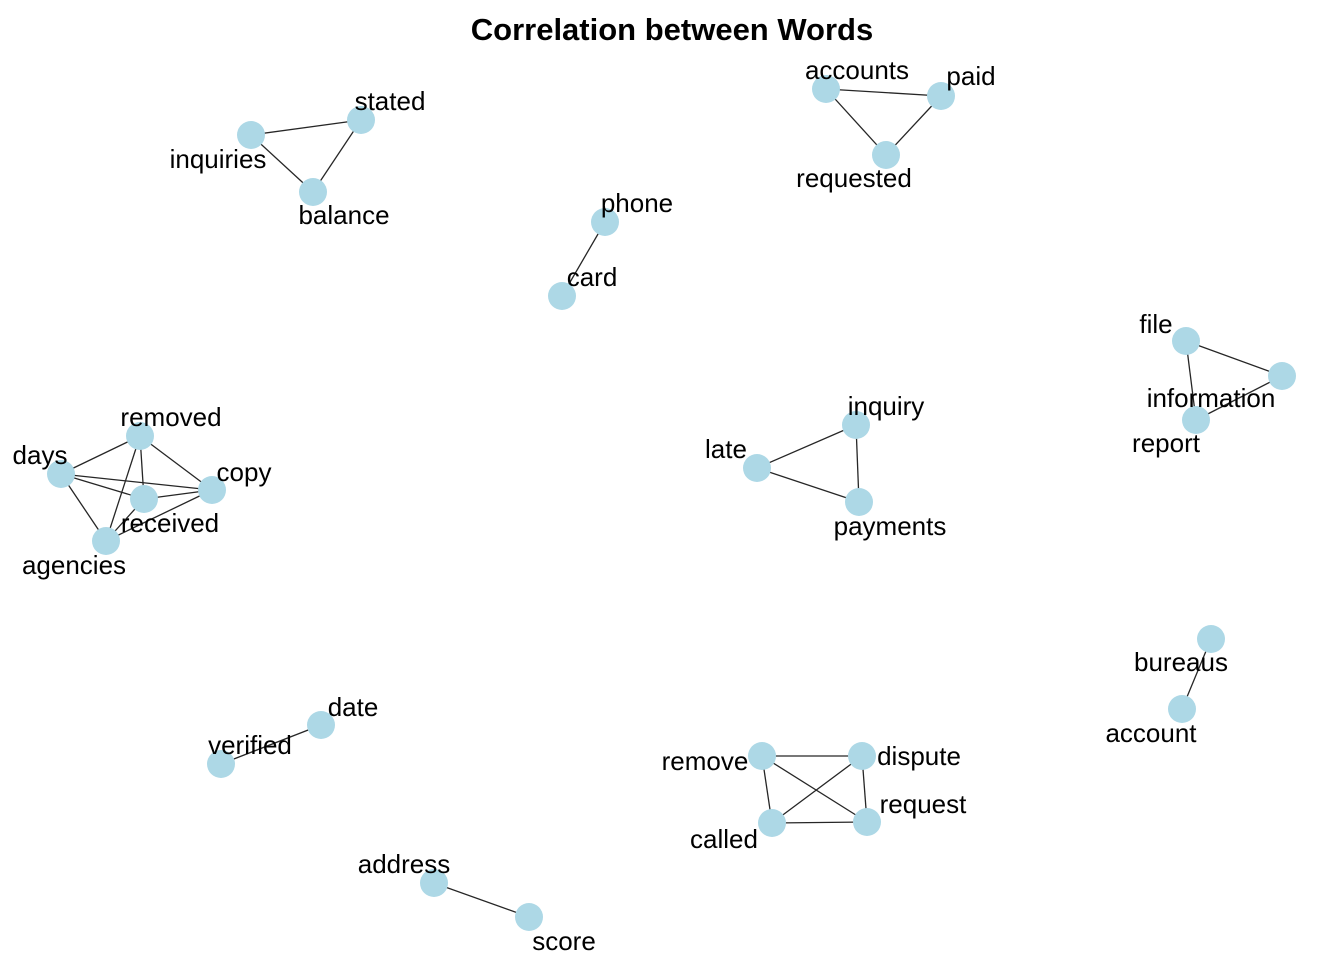  I want to click on node-label-card: card, so click(592, 277).